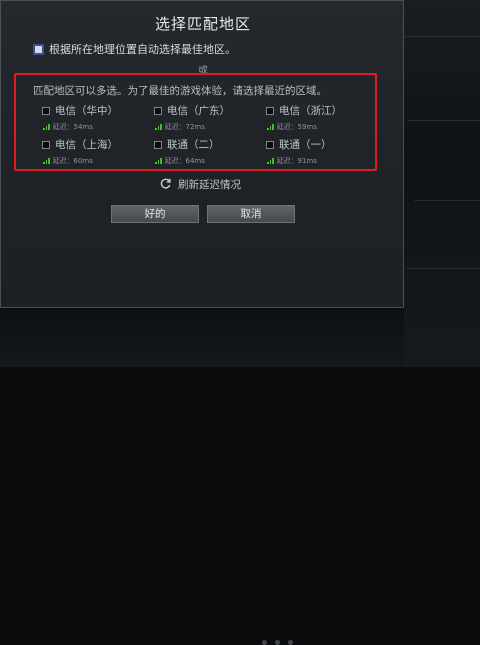  What do you see at coordinates (193, 145) in the screenshot?
I see `region-name: 联通（二）` at bounding box center [193, 145].